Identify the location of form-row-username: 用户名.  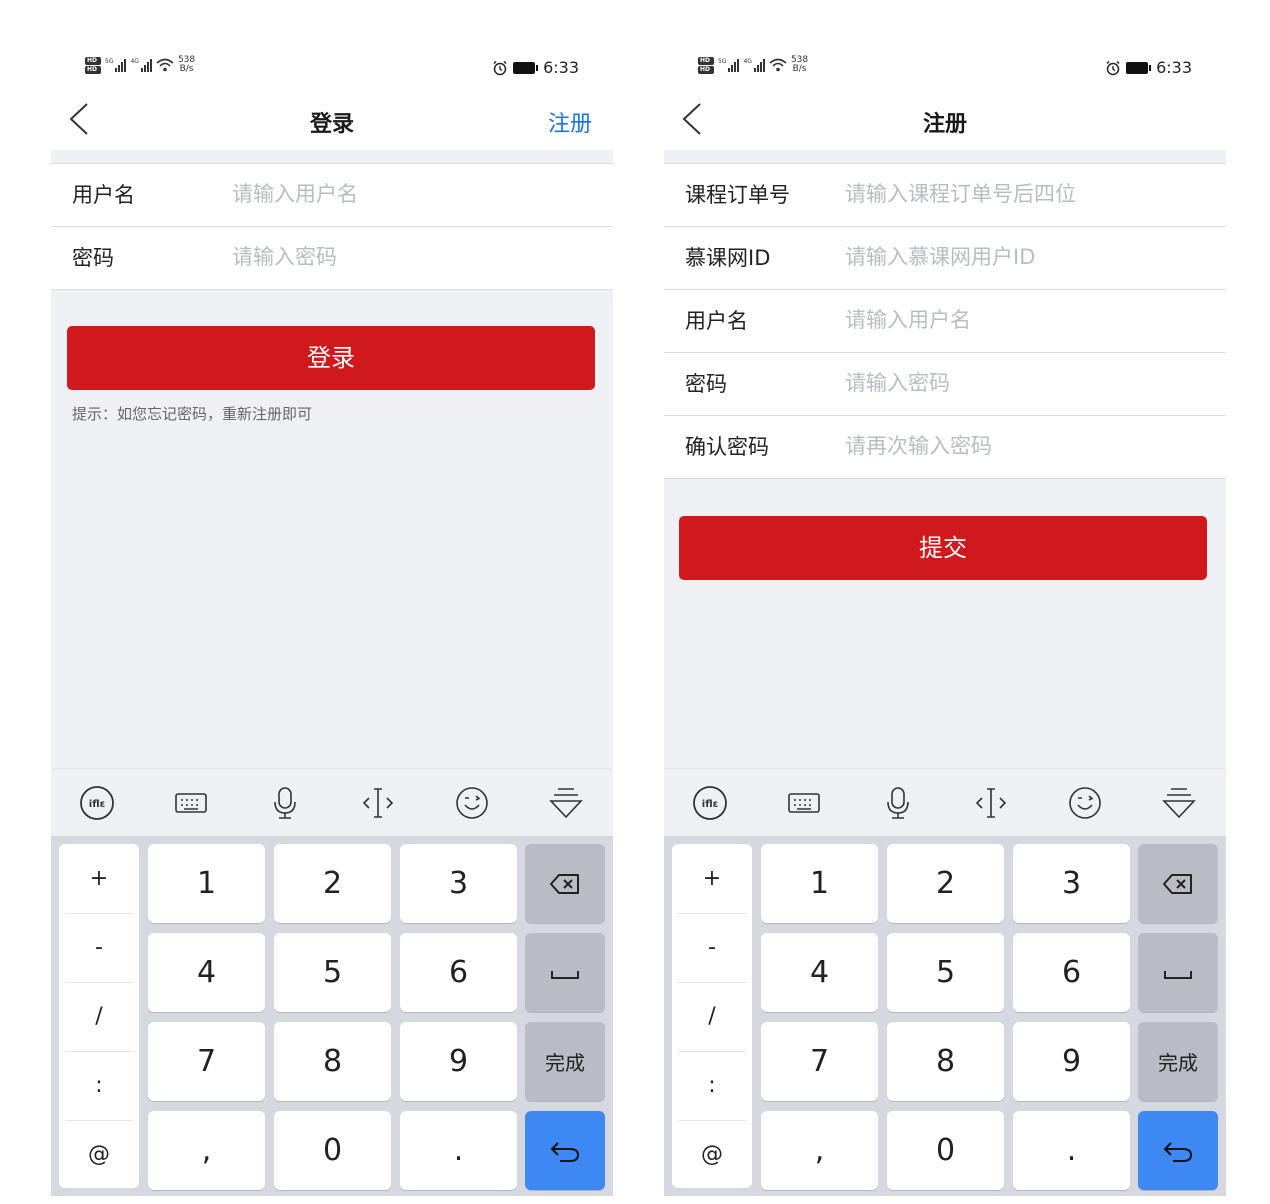
(945, 321).